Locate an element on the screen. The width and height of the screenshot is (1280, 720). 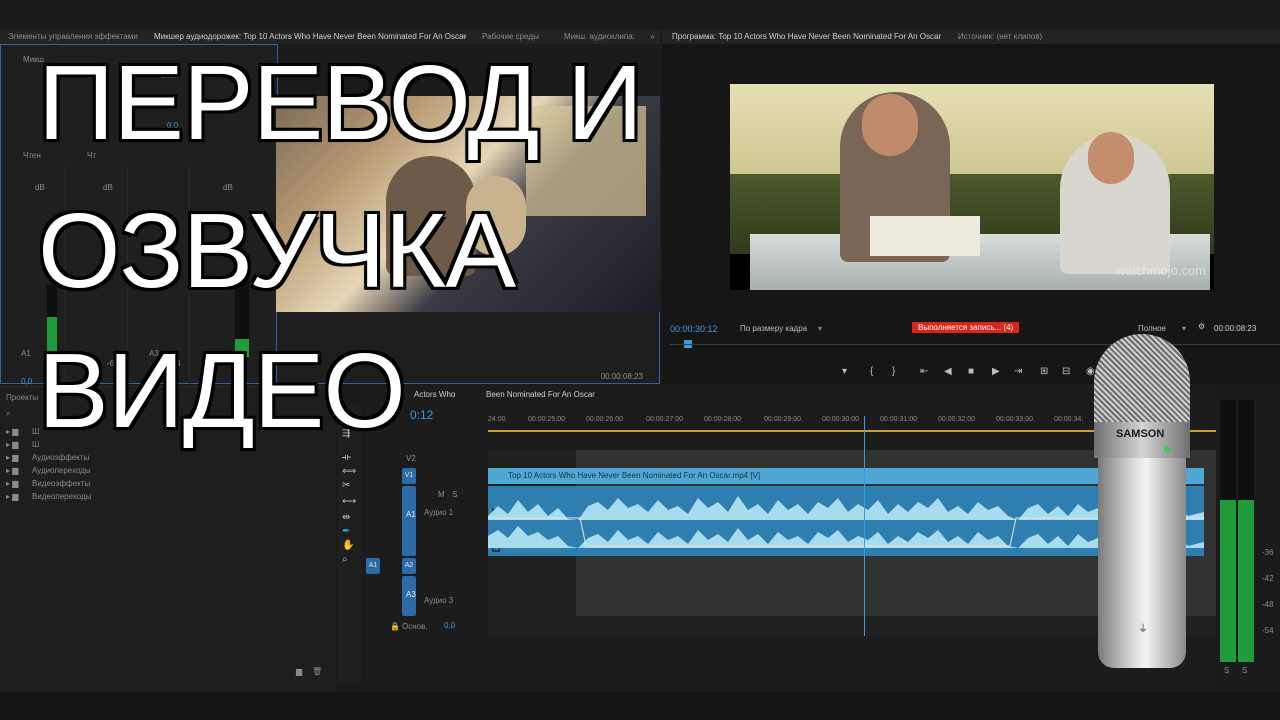
ruler-tick: 00:00:26:00 is located at coordinates (604, 419).